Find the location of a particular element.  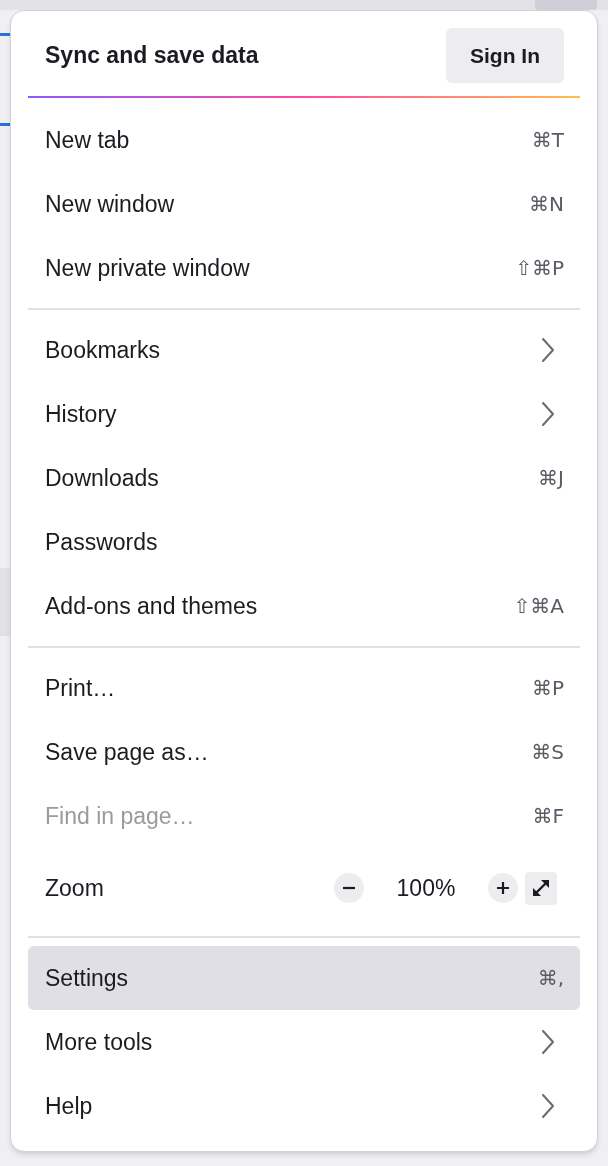

fullscreen-button is located at coordinates (541, 888).